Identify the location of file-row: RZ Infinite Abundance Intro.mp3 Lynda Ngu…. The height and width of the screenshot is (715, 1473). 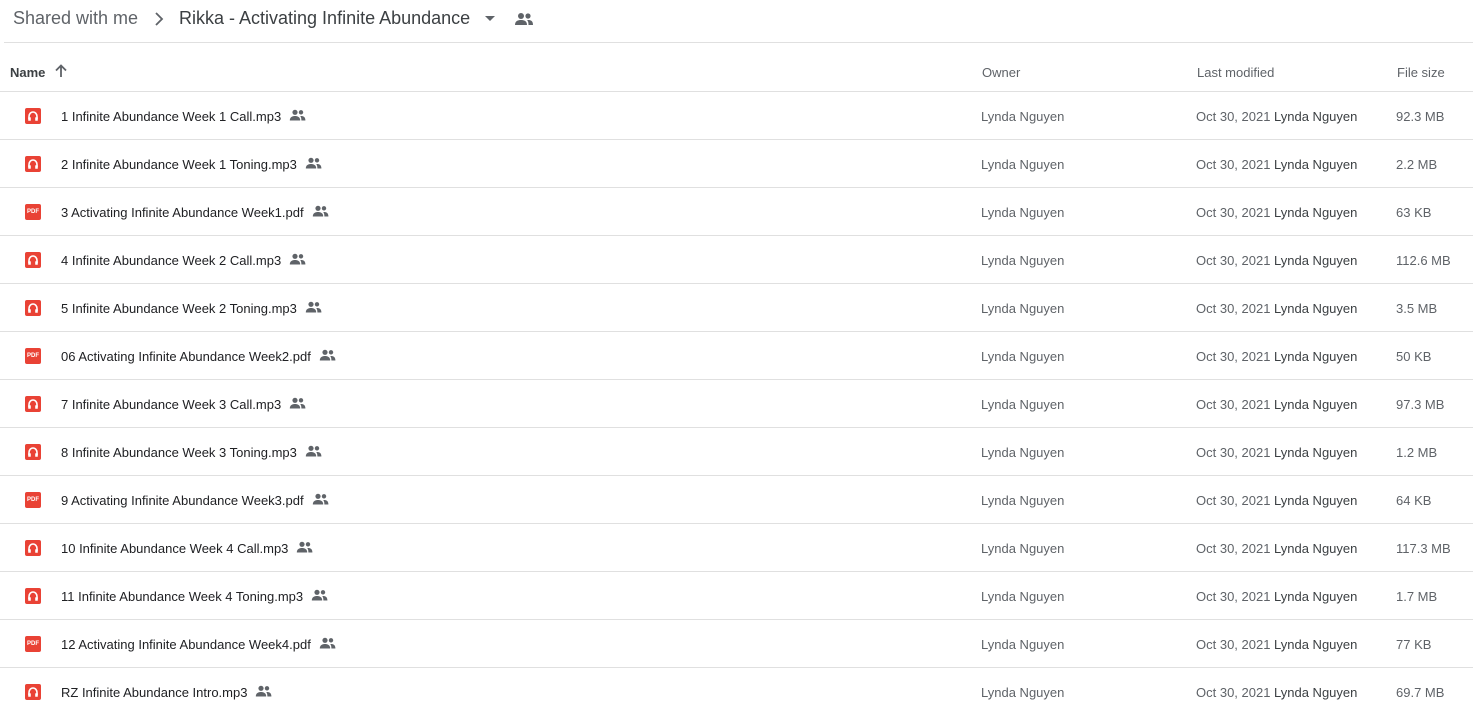
(736, 691).